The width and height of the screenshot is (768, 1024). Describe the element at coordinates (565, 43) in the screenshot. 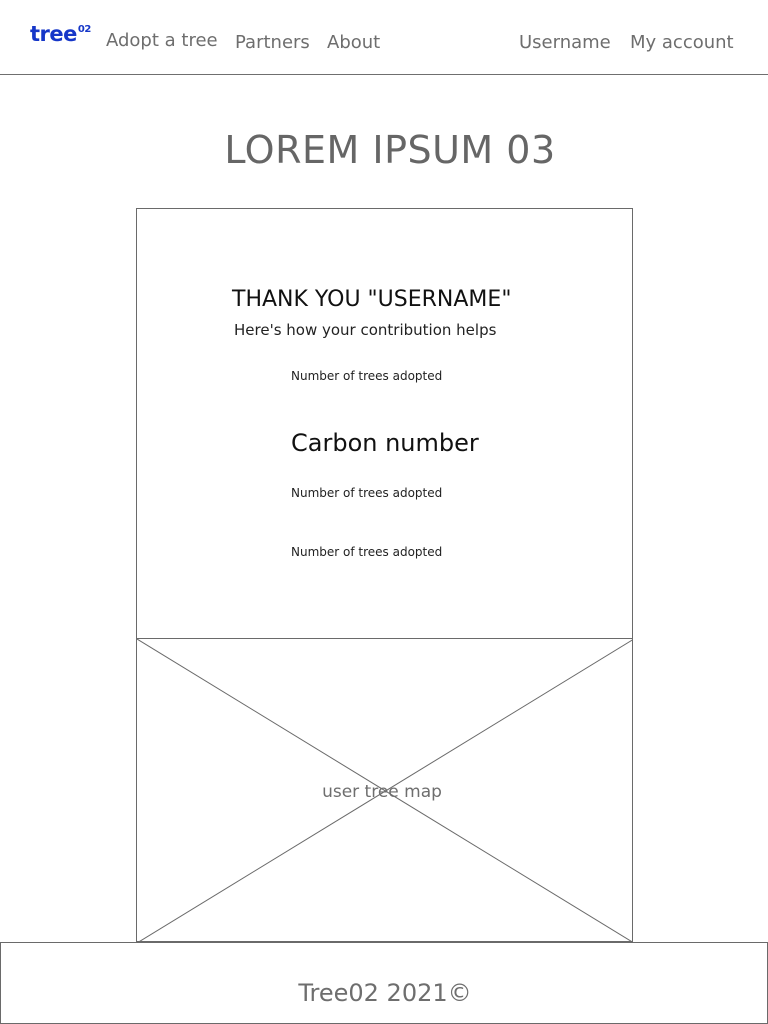

I see `nav-username-link: Username` at that location.